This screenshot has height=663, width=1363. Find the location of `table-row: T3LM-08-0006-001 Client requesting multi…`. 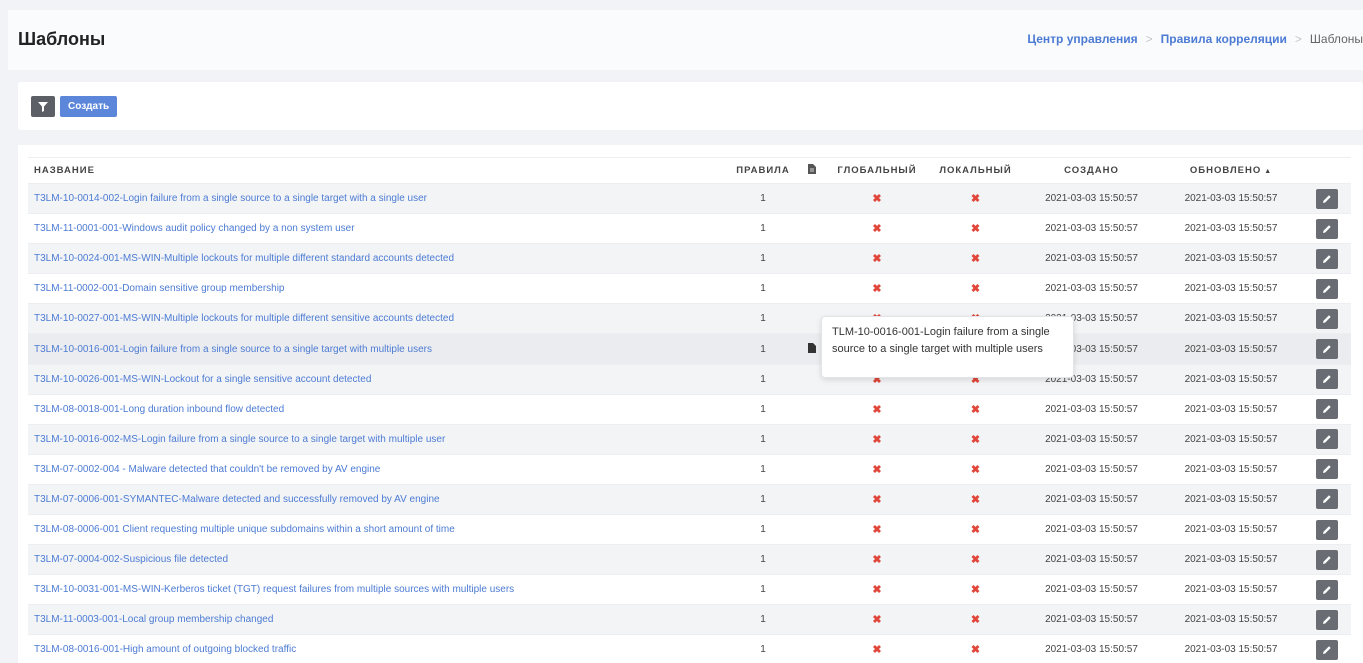

table-row: T3LM-08-0006-001 Client requesting multi… is located at coordinates (689, 530).